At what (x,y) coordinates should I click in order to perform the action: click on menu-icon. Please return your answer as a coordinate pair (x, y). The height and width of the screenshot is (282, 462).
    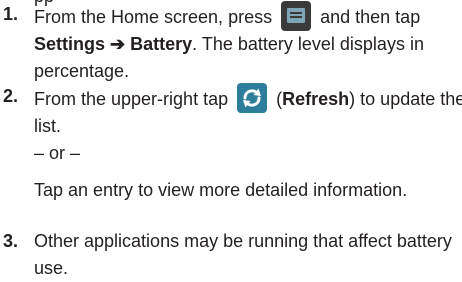
    Looking at the image, I should click on (296, 16).